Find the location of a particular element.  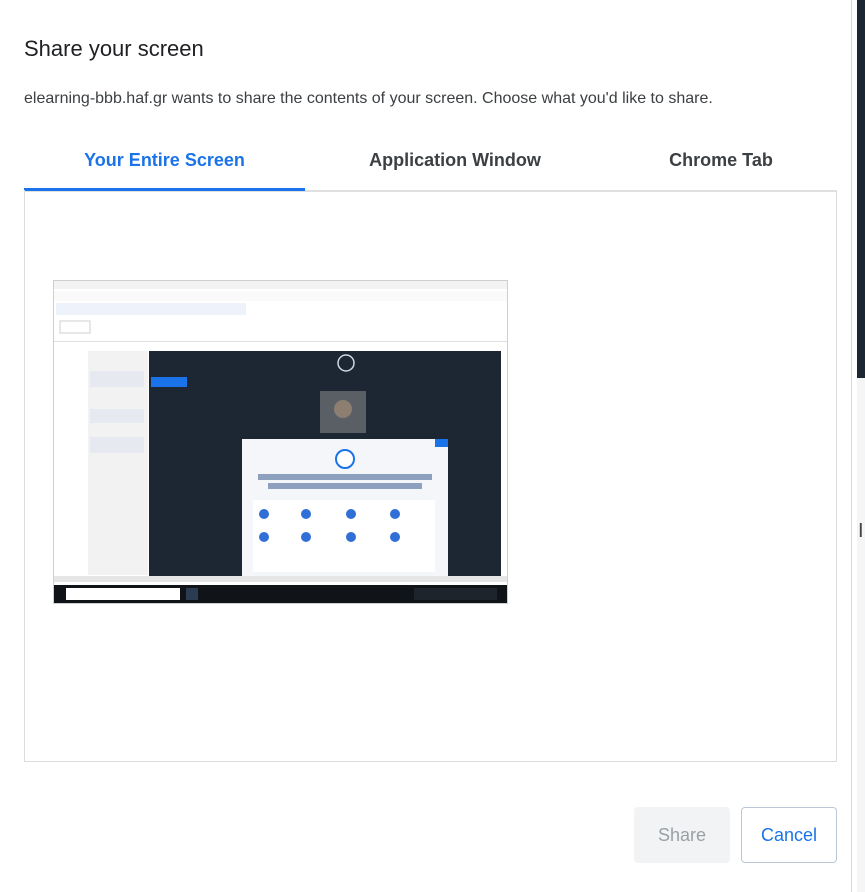

background-page-dark-region is located at coordinates (861, 189).